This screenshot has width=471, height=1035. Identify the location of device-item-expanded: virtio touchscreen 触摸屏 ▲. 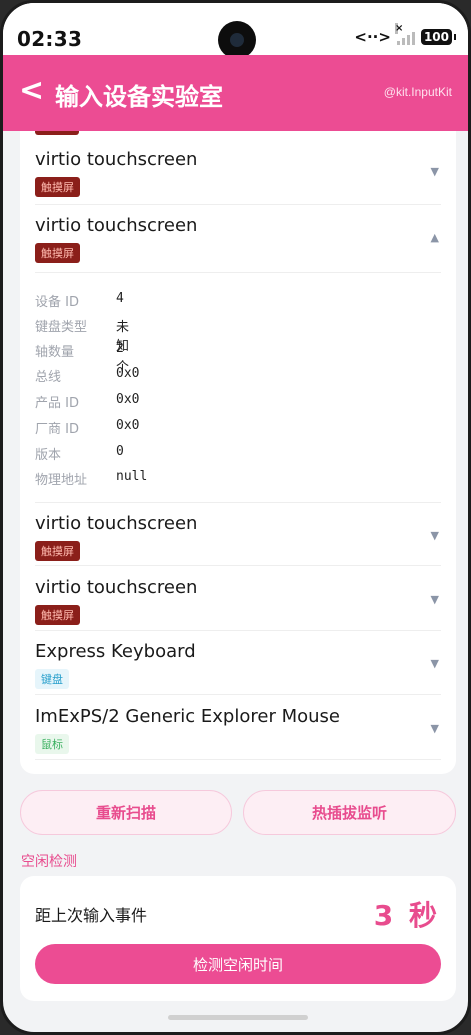
(238, 238).